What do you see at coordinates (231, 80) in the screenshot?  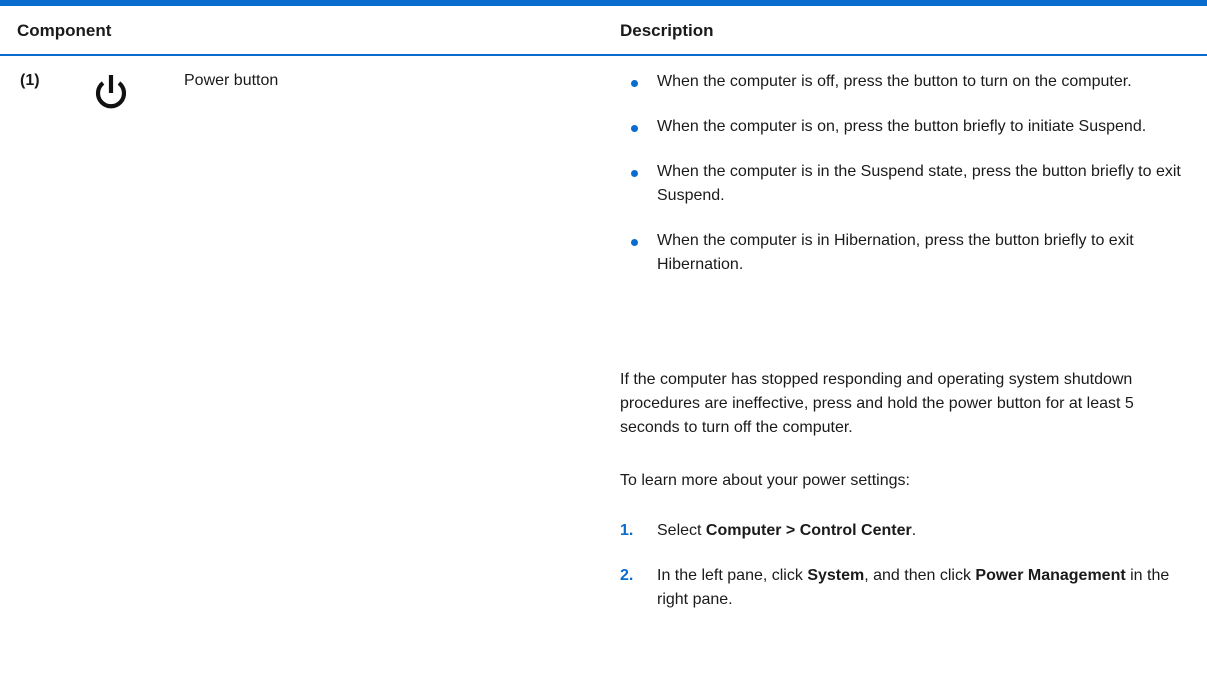 I see `component-name: Power button` at bounding box center [231, 80].